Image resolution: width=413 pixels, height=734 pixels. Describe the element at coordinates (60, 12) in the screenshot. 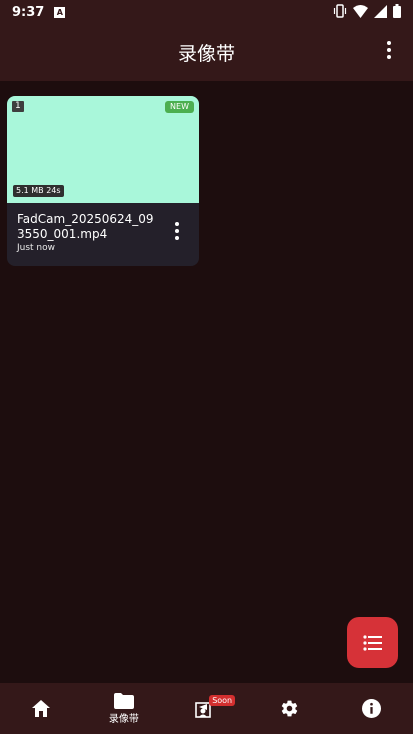

I see `notification-a-icon: A` at that location.